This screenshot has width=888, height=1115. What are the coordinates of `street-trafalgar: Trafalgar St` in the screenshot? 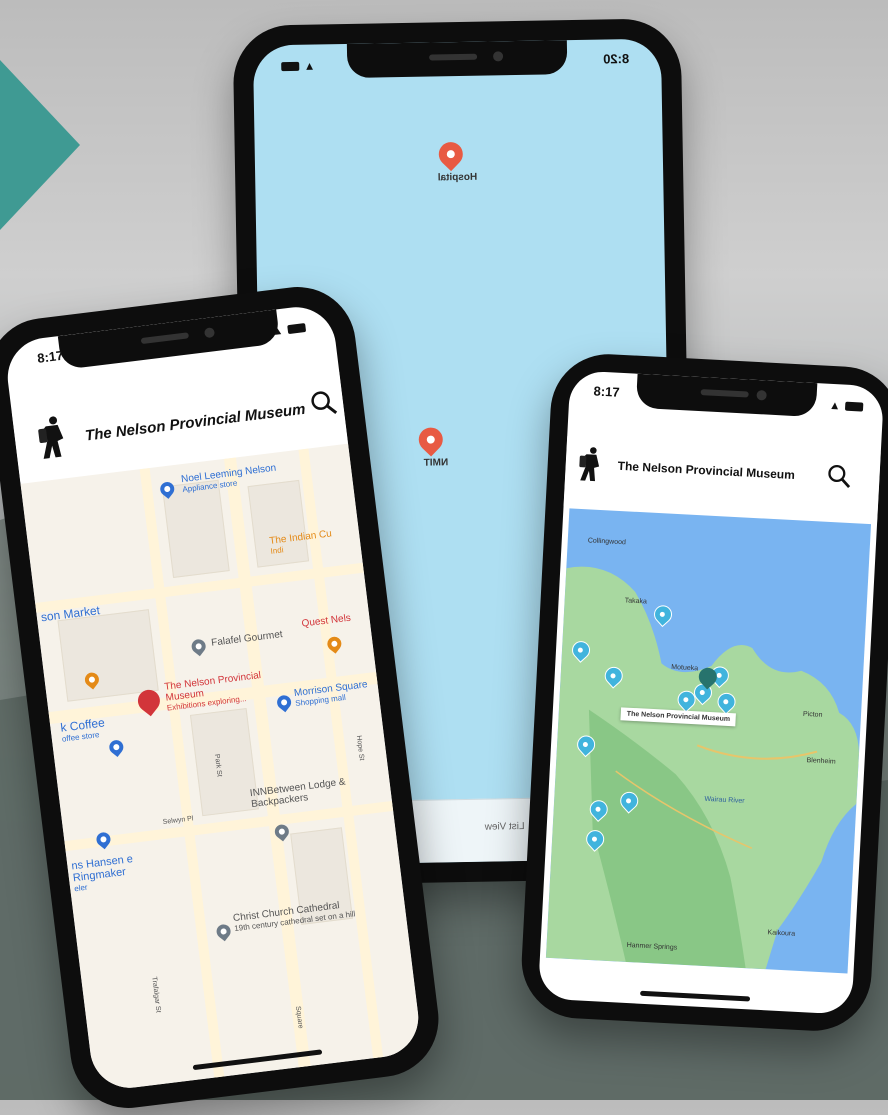 It's located at (156, 995).